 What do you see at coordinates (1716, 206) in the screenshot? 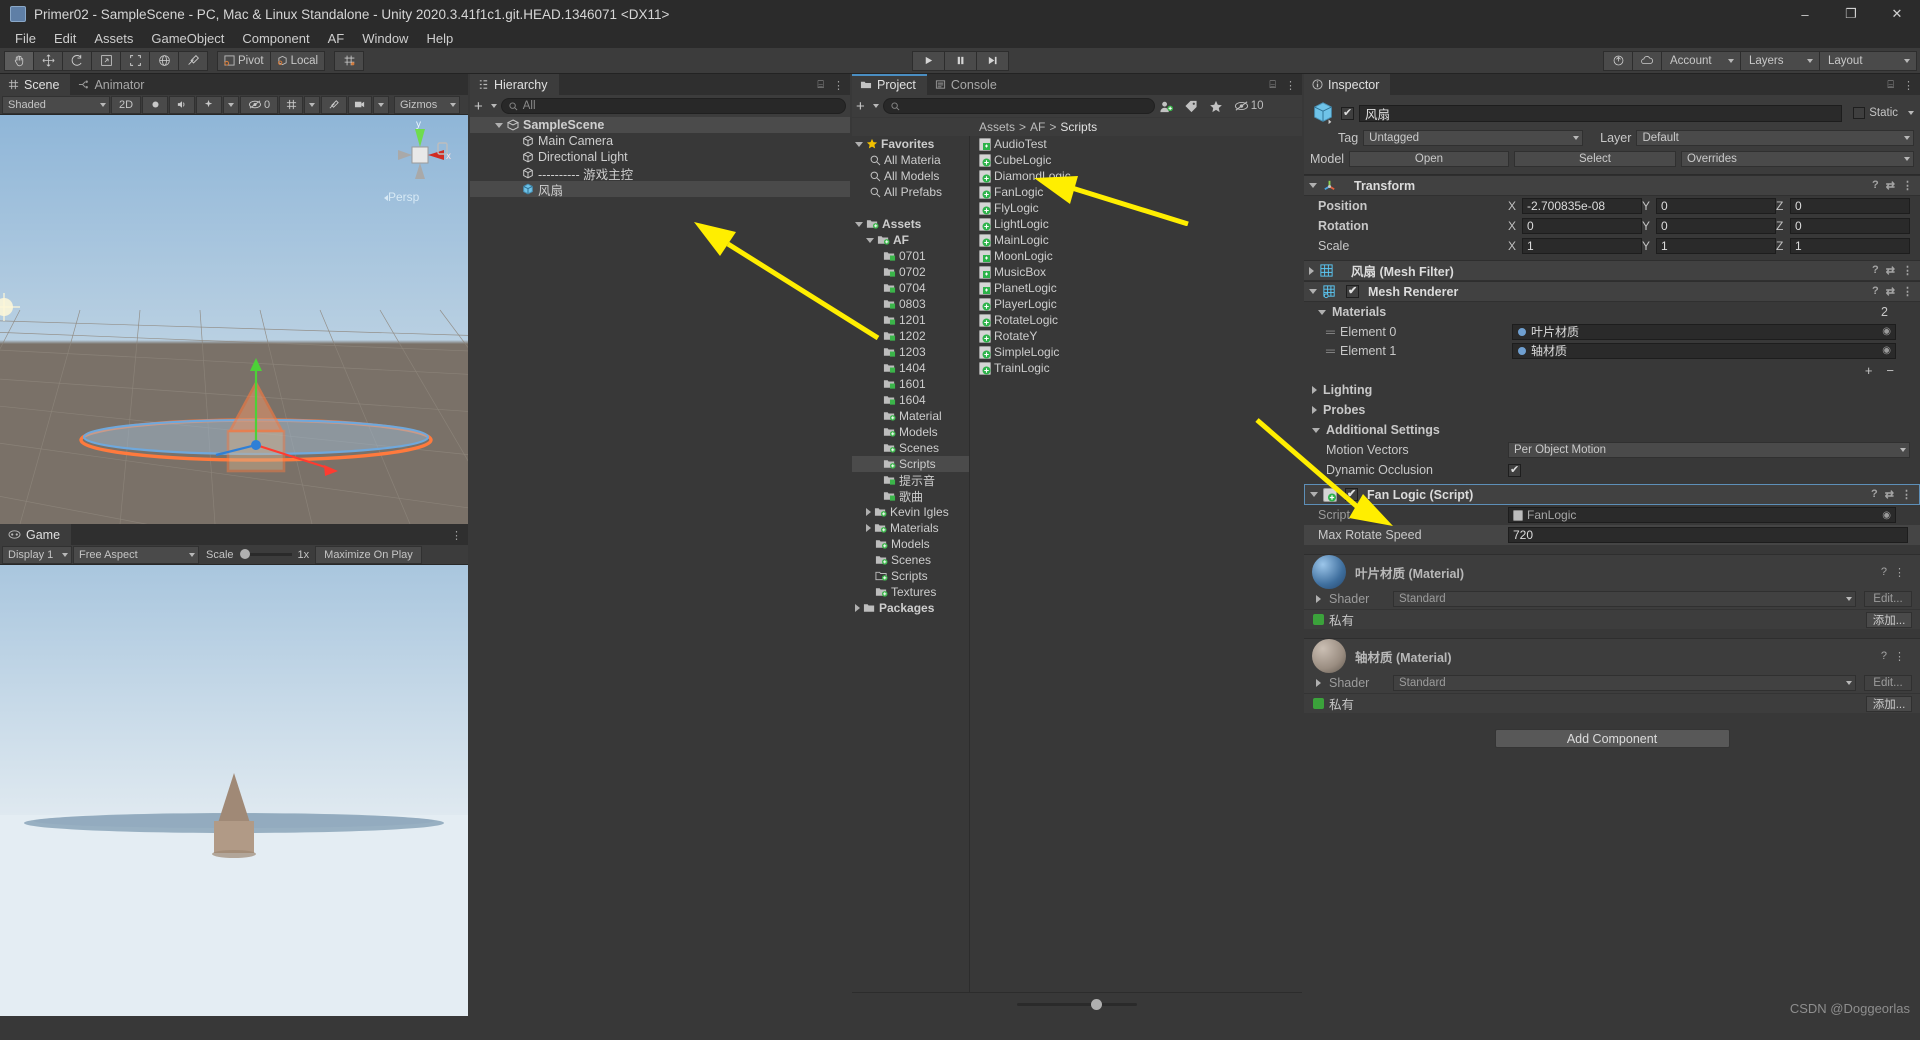
I see `position-y-input: 0` at bounding box center [1716, 206].